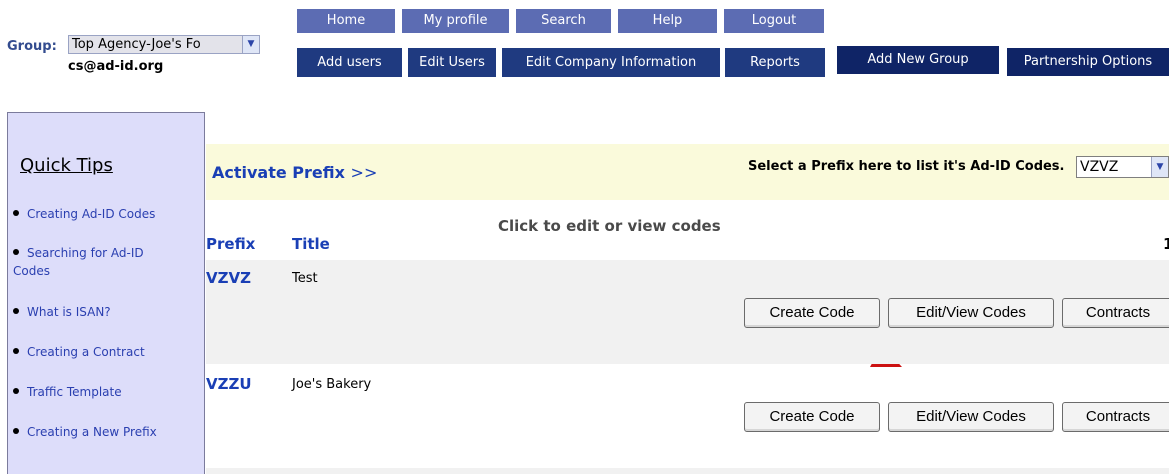  What do you see at coordinates (774, 21) in the screenshot?
I see `nav-logout: Logout` at bounding box center [774, 21].